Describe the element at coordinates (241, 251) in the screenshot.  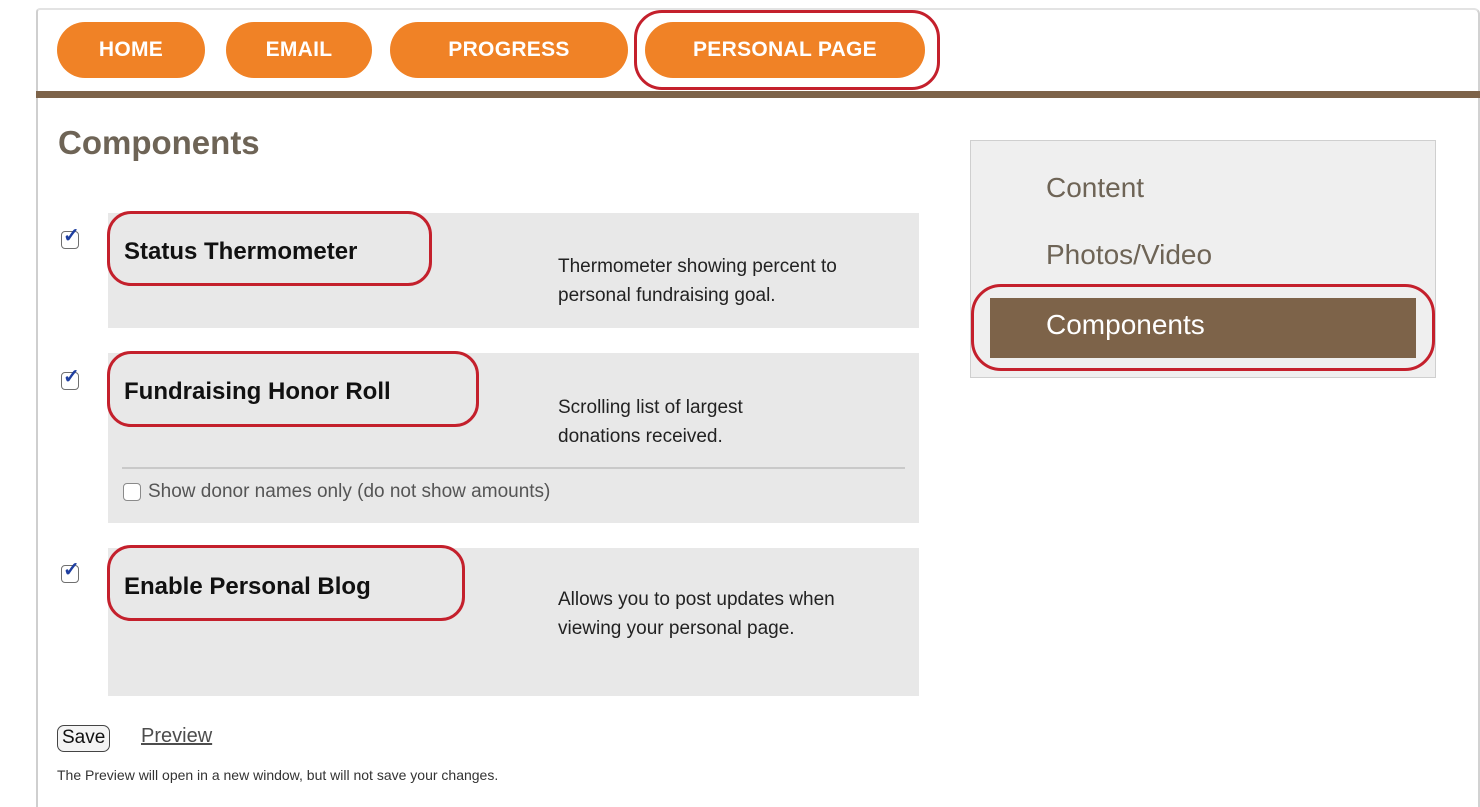
I see `status-thermometer-label: Status Thermometer` at that location.